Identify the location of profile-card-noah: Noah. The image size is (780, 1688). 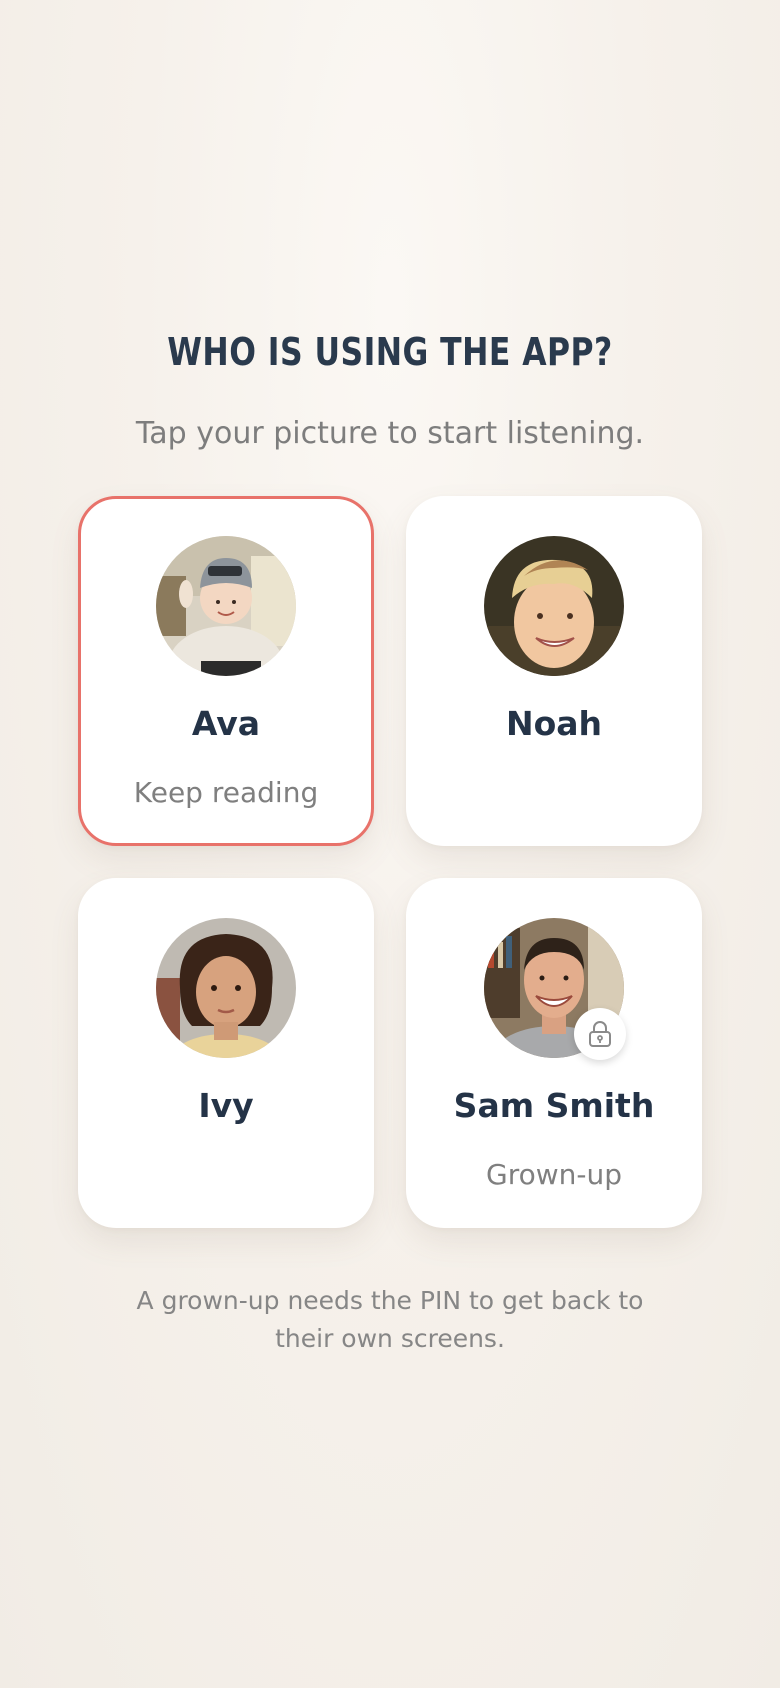
(554, 671).